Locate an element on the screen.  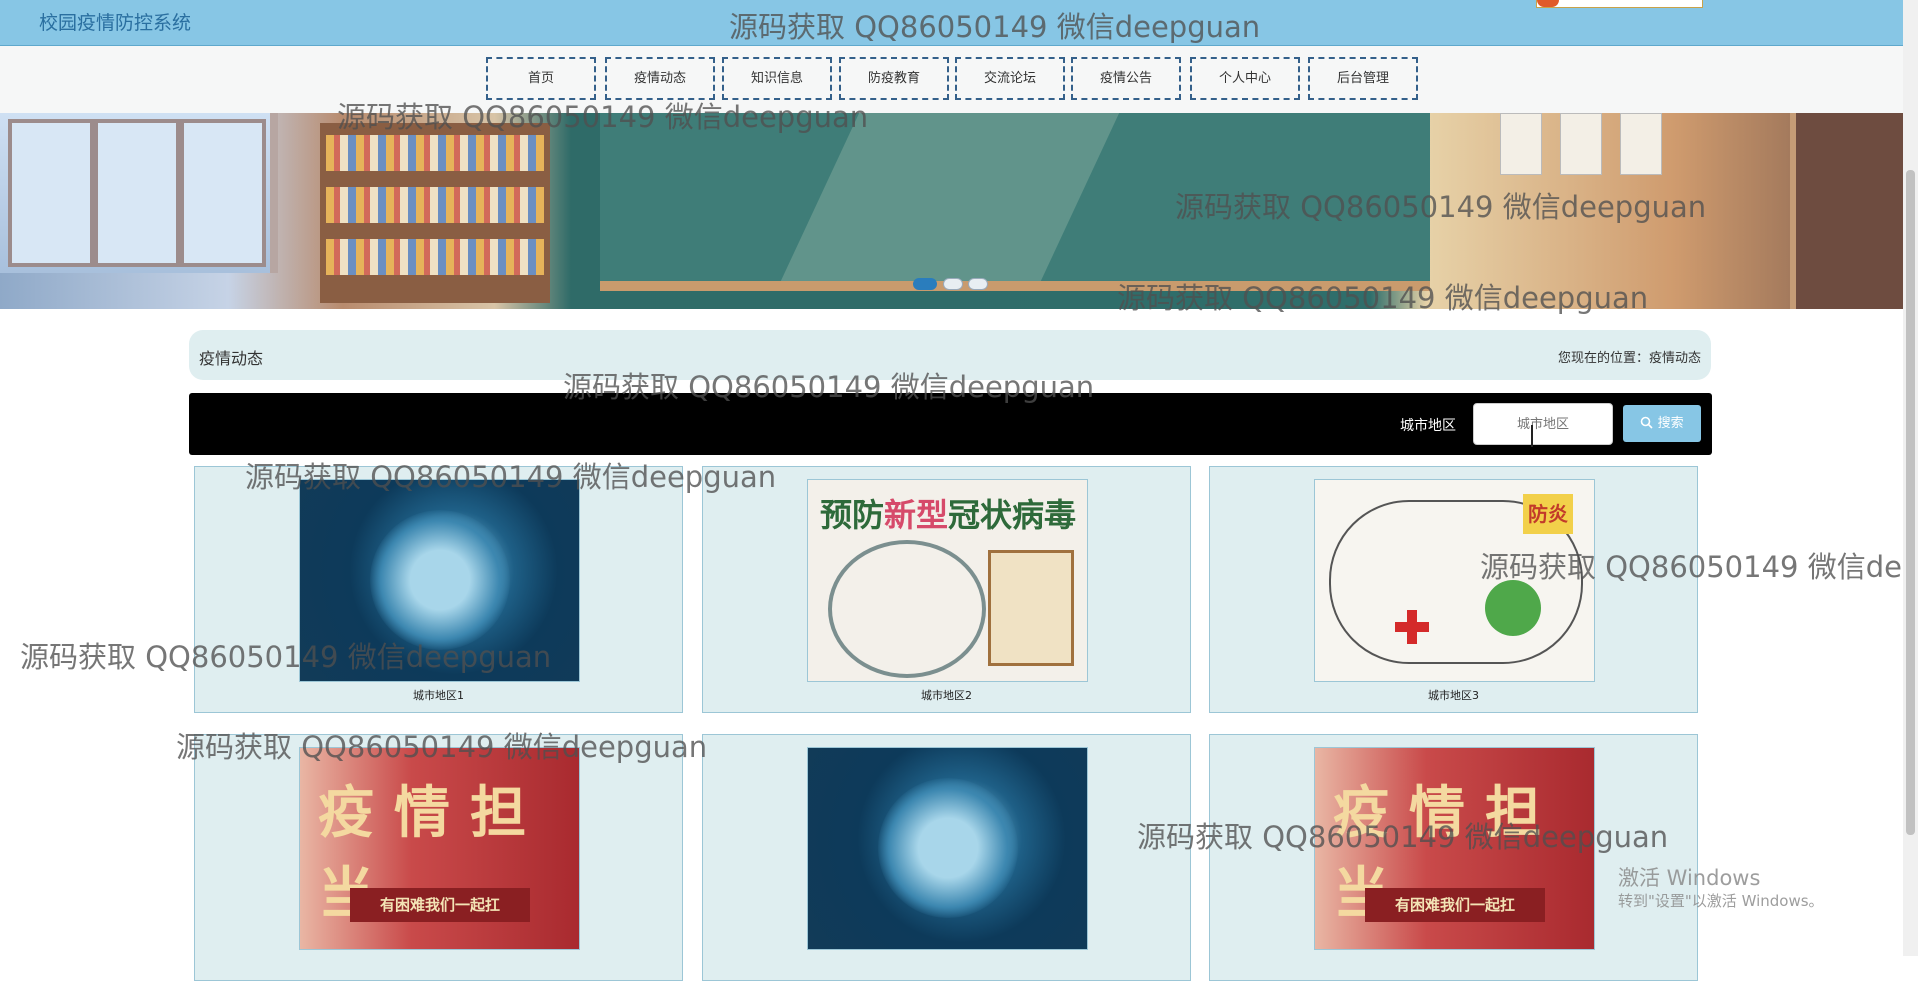
drawing-tag: 防炎 is located at coordinates (1548, 514).